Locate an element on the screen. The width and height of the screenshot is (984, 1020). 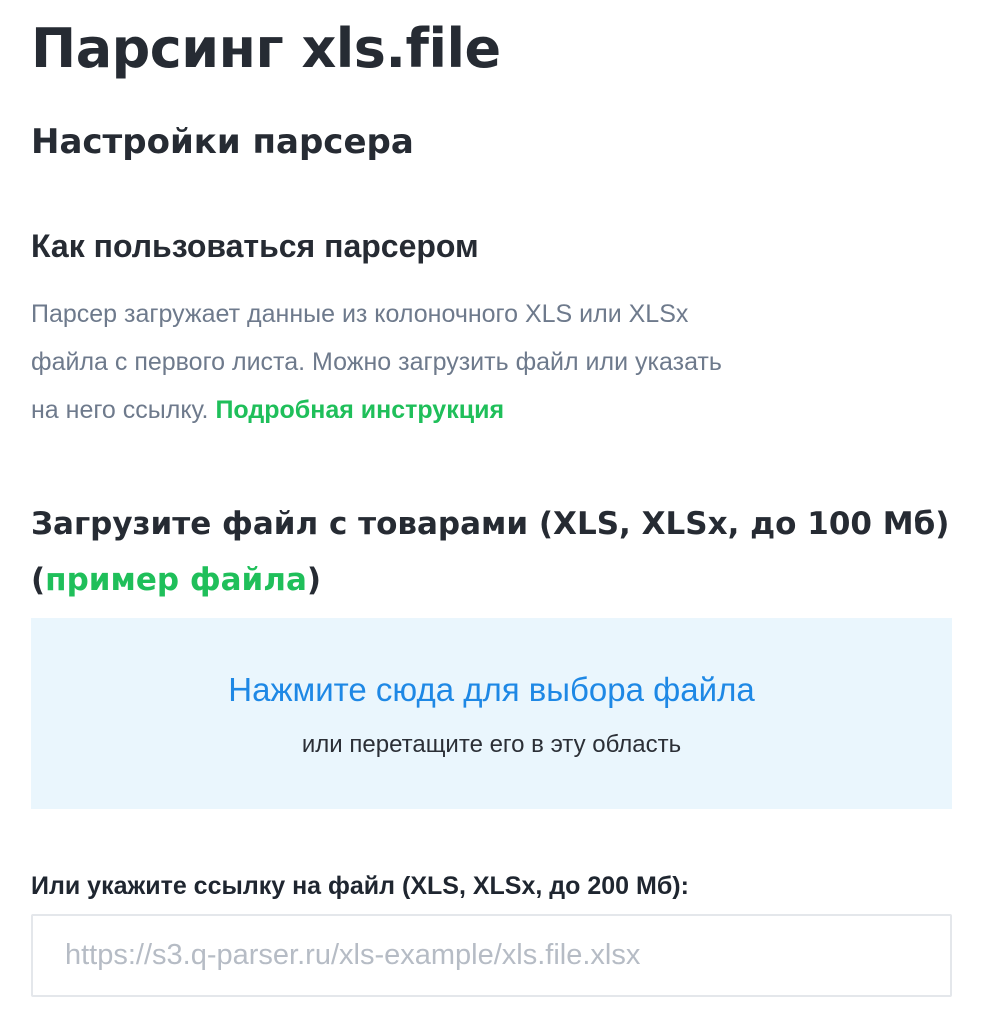
example-file-link: пример файла is located at coordinates (176, 580).